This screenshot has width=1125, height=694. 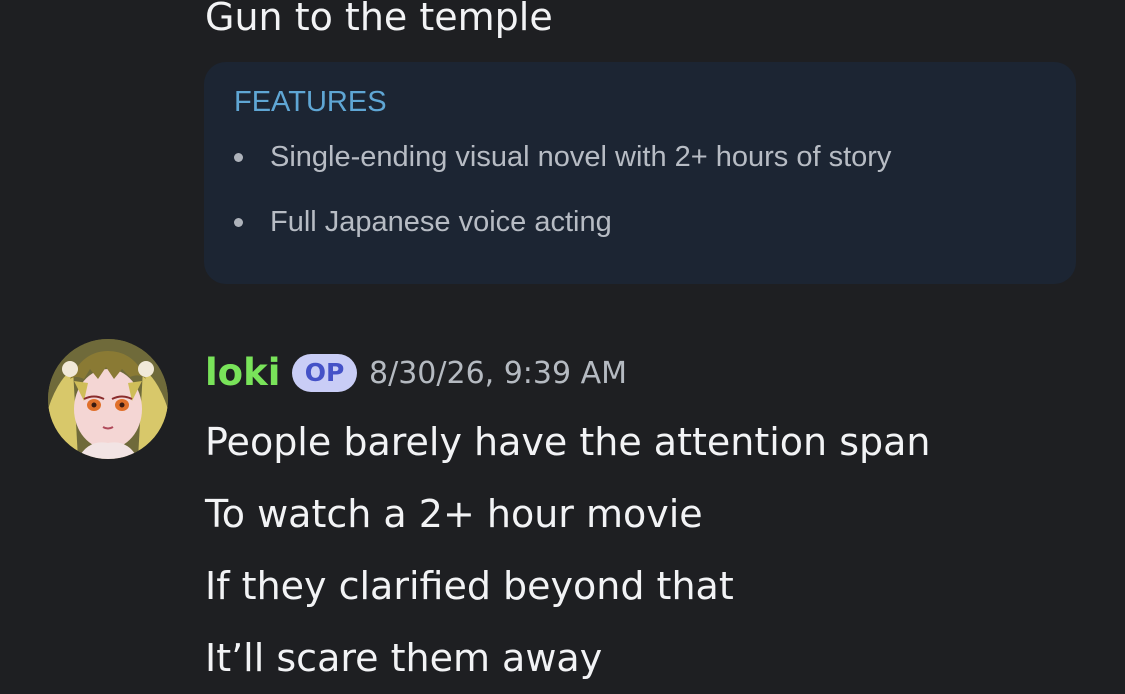 I want to click on feature-text: Full Japanese voice acting, so click(x=441, y=222).